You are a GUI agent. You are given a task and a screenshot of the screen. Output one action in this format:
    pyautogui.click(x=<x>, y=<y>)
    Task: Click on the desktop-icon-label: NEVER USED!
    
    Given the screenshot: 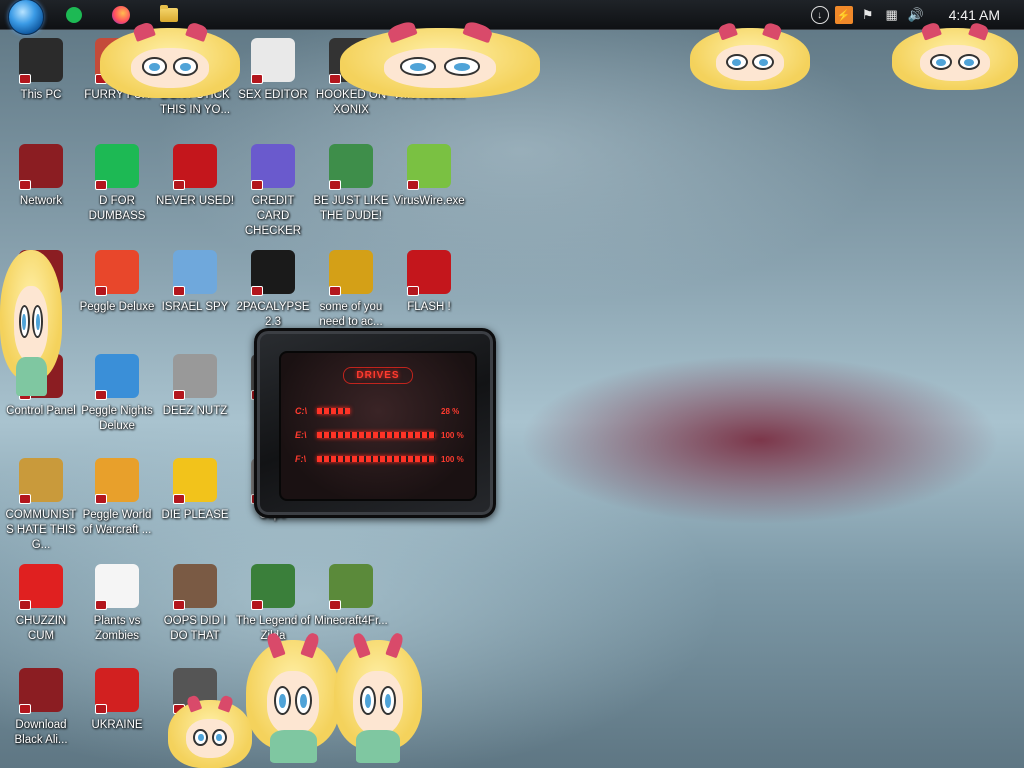 What is the action you would take?
    pyautogui.click(x=195, y=201)
    